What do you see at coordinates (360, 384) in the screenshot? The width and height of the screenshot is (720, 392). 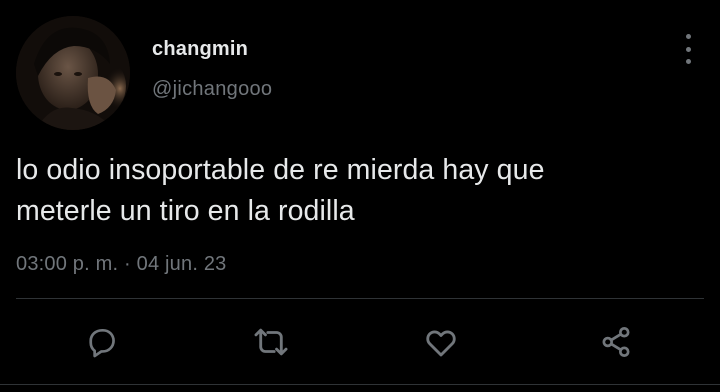 I see `bottom-divider` at bounding box center [360, 384].